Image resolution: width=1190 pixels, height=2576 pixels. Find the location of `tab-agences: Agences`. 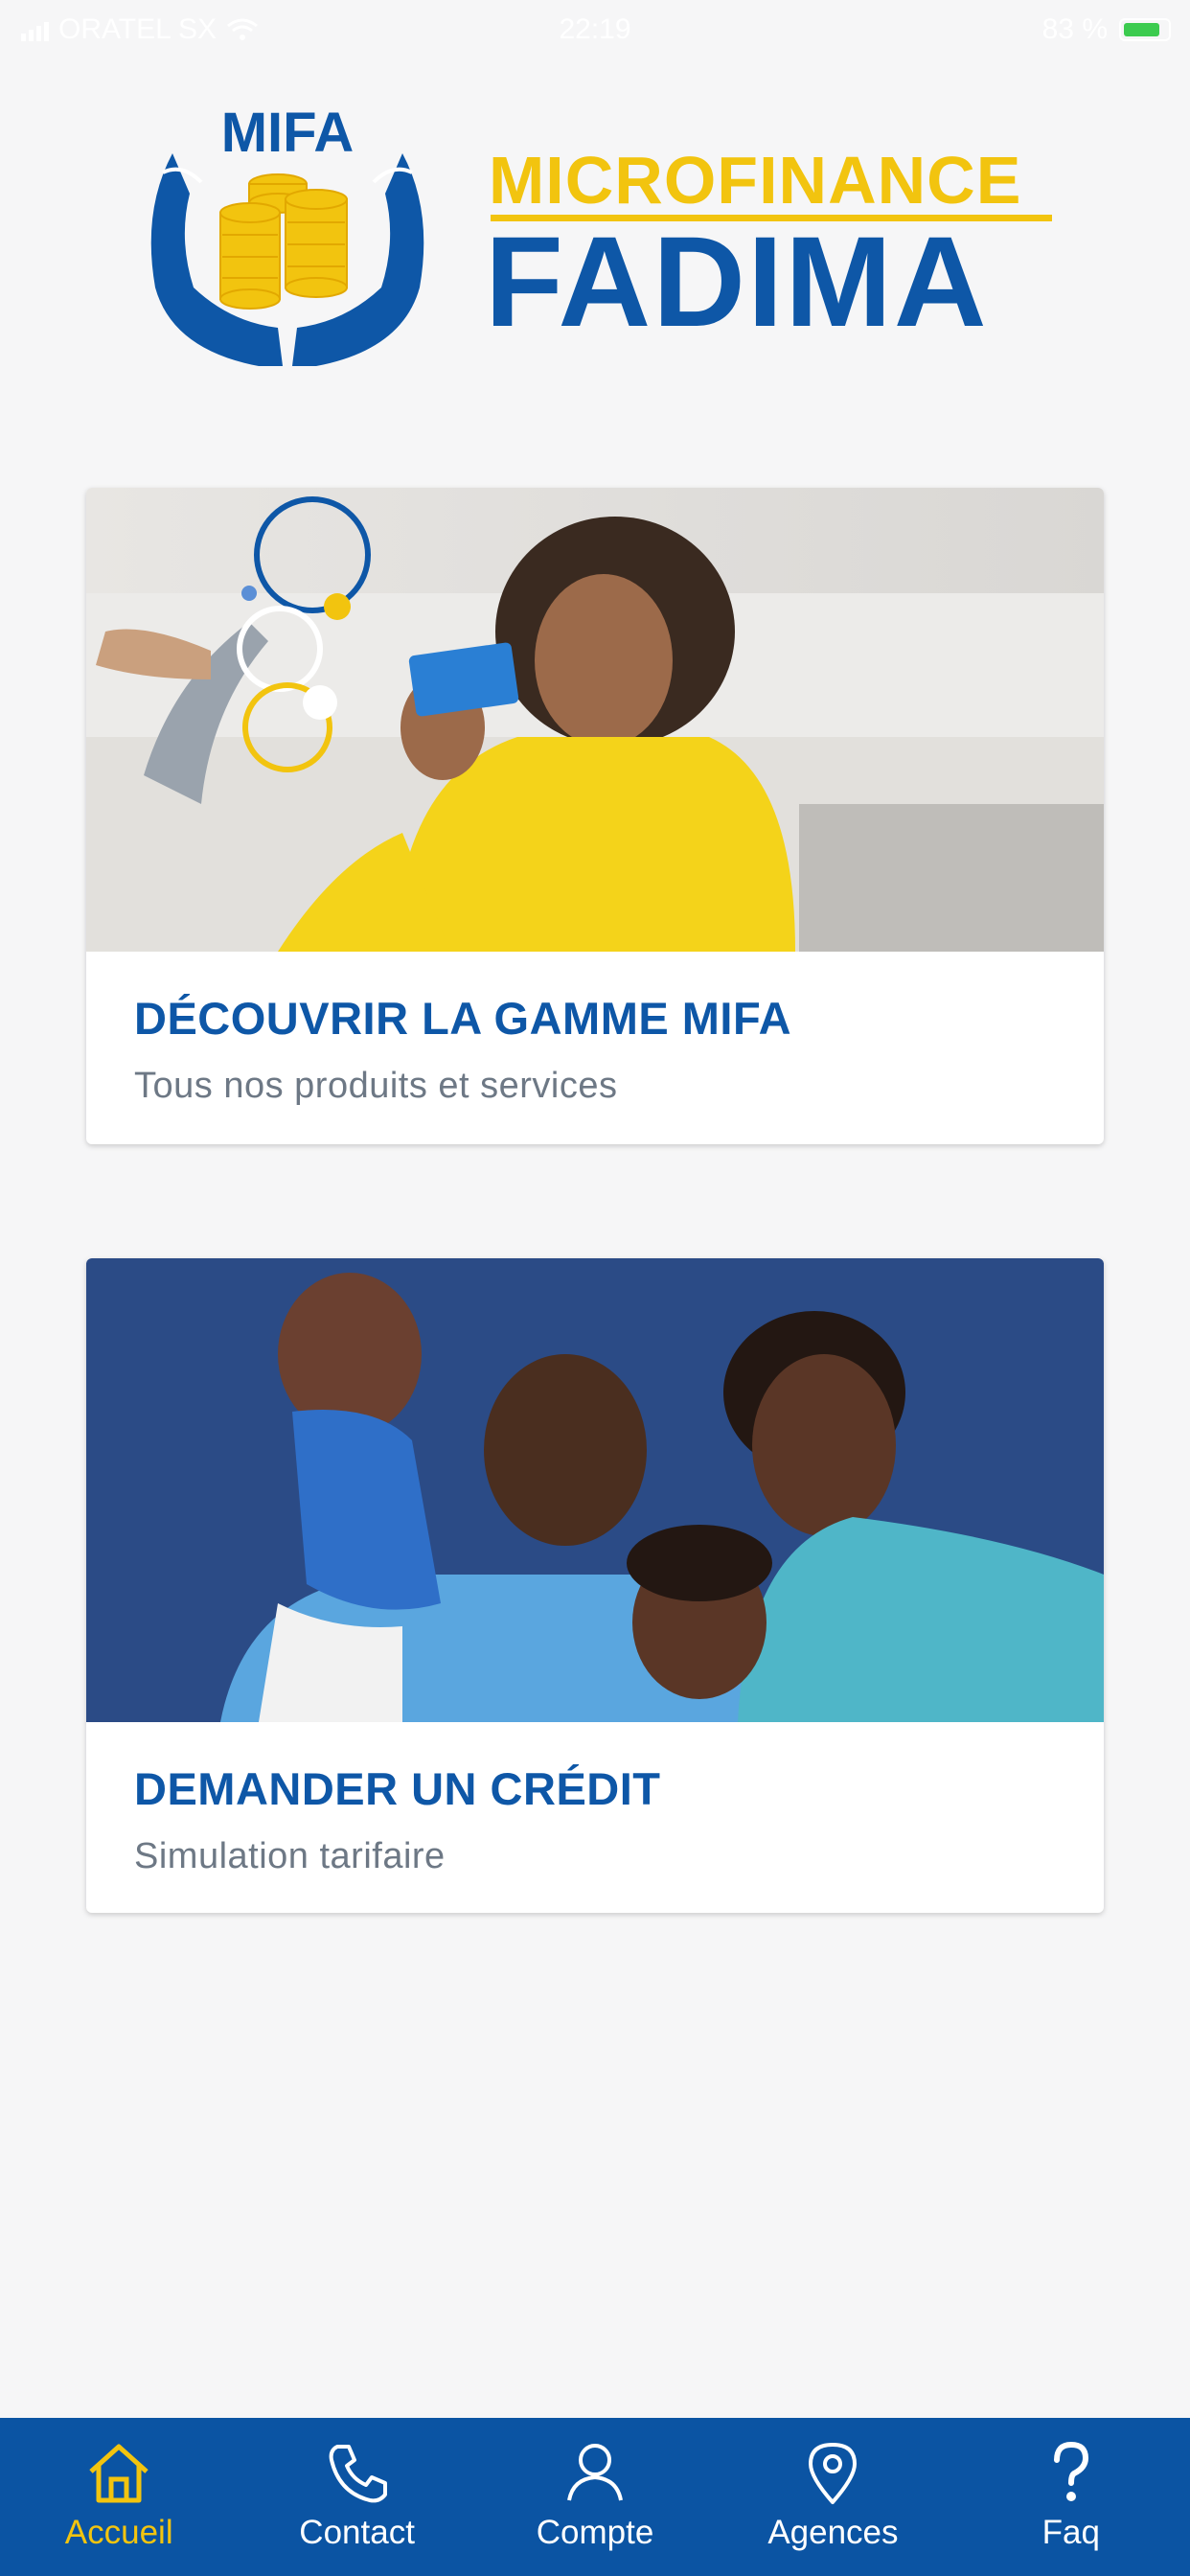

tab-agences: Agences is located at coordinates (833, 2497).